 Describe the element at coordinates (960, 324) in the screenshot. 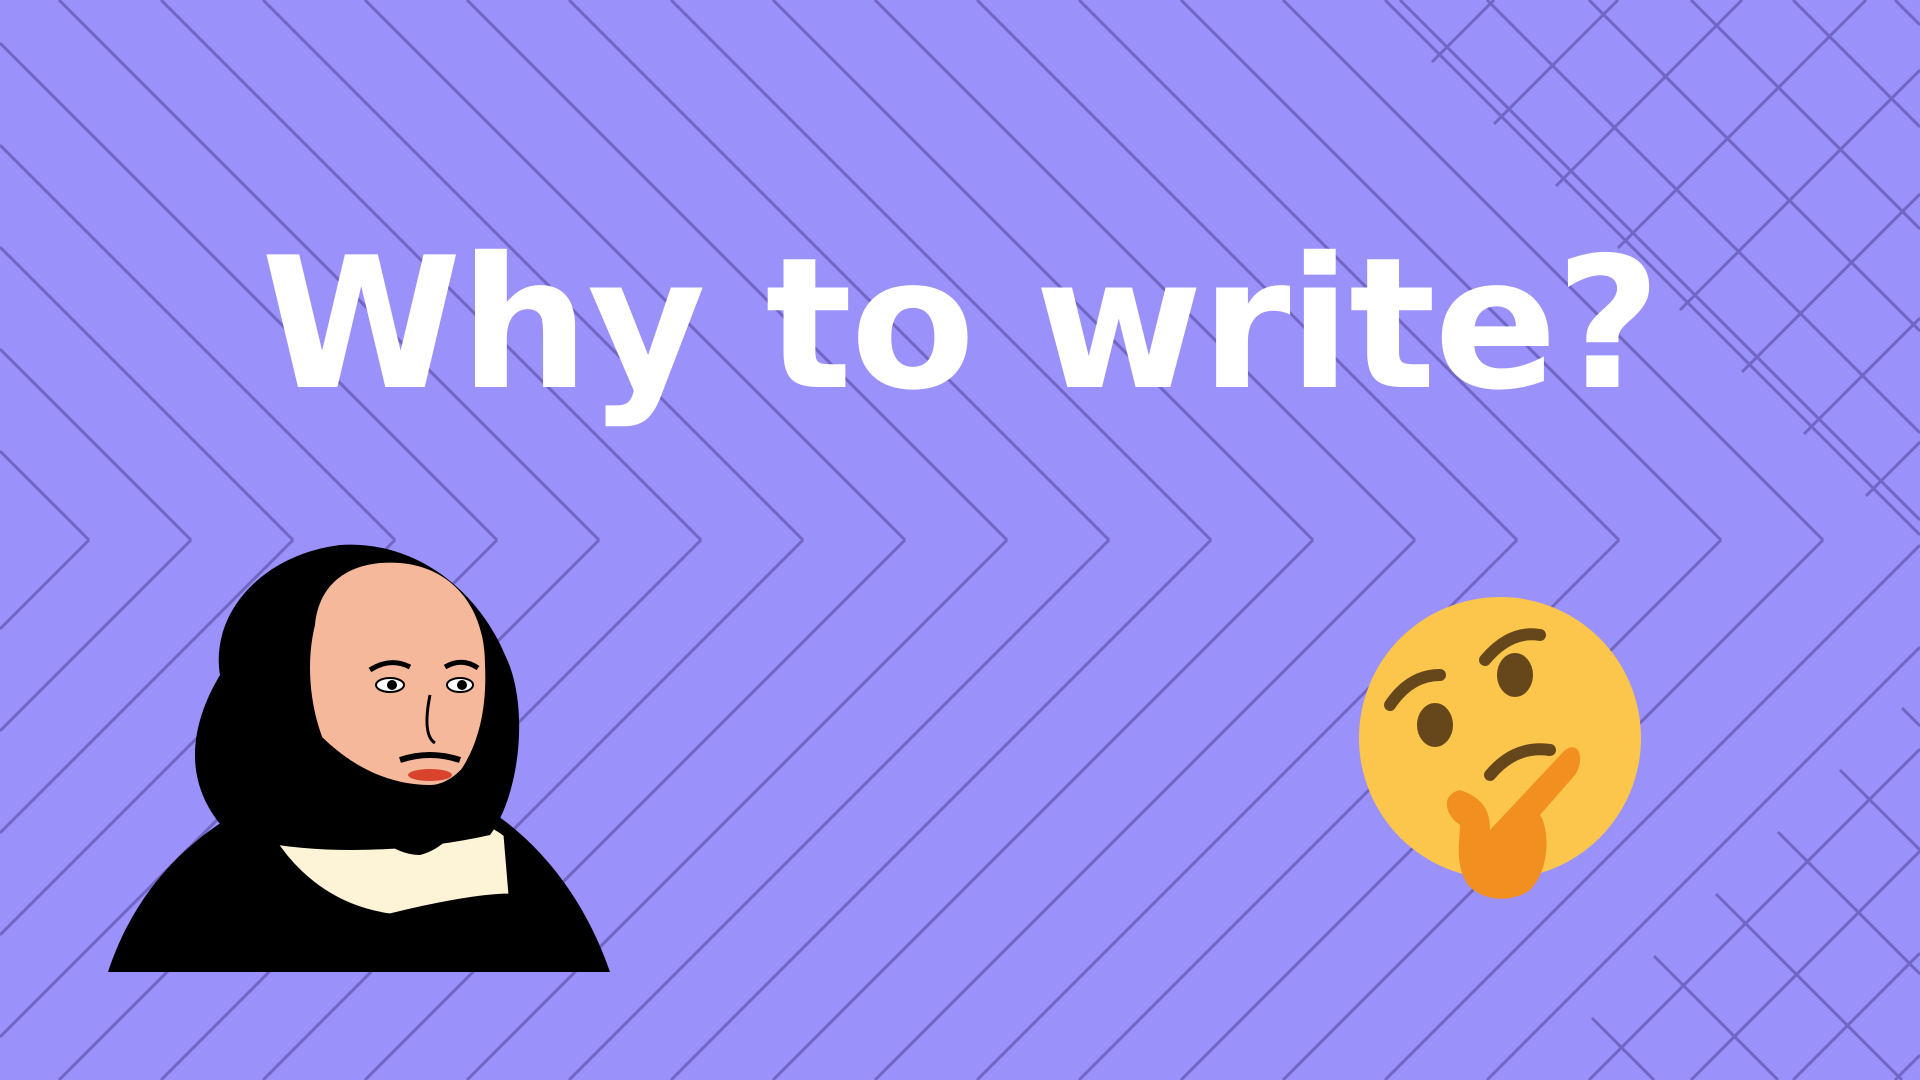

I see `slide-title: Why to write?` at that location.